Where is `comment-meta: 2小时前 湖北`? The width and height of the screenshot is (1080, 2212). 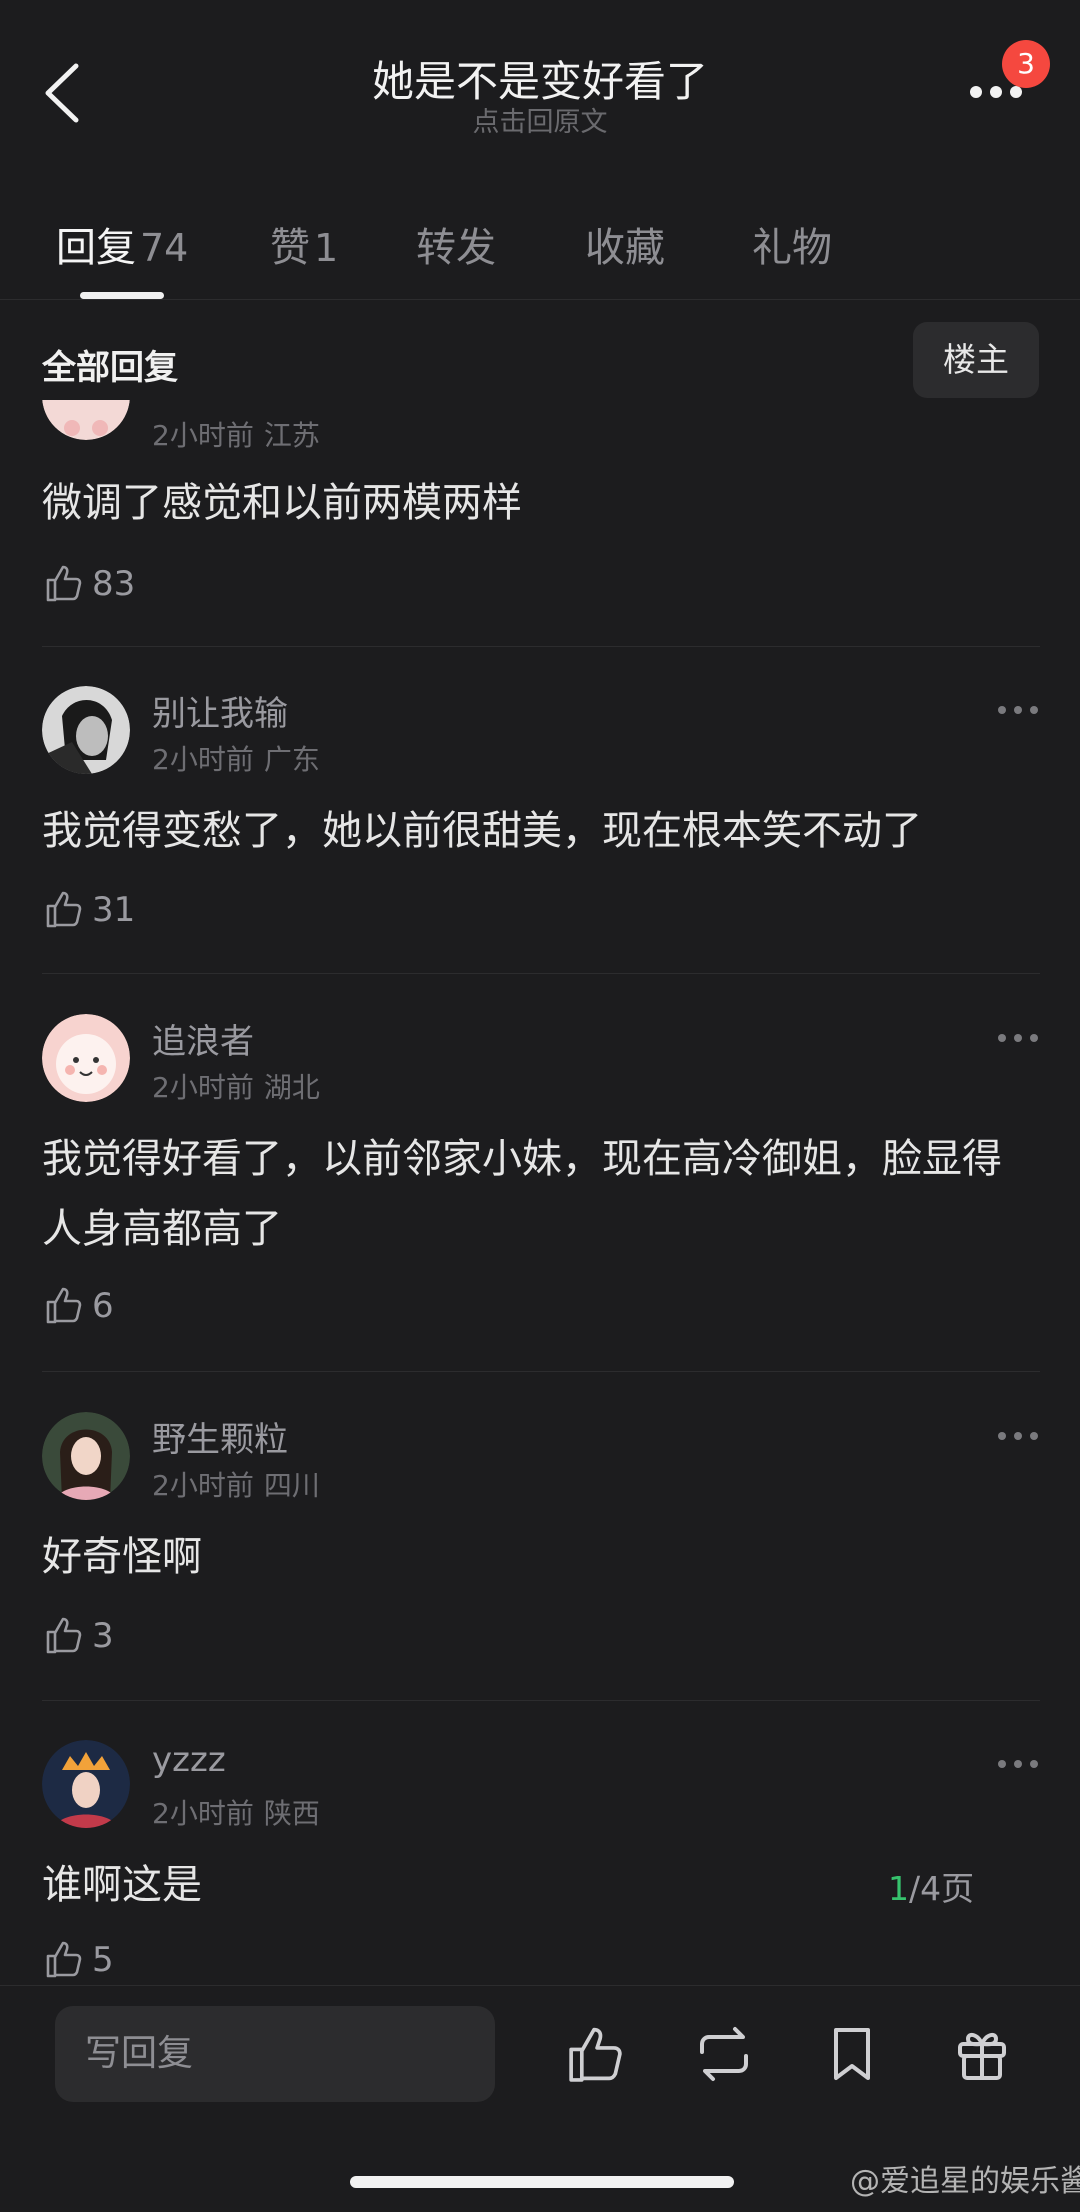 comment-meta: 2小时前 湖北 is located at coordinates (236, 1086).